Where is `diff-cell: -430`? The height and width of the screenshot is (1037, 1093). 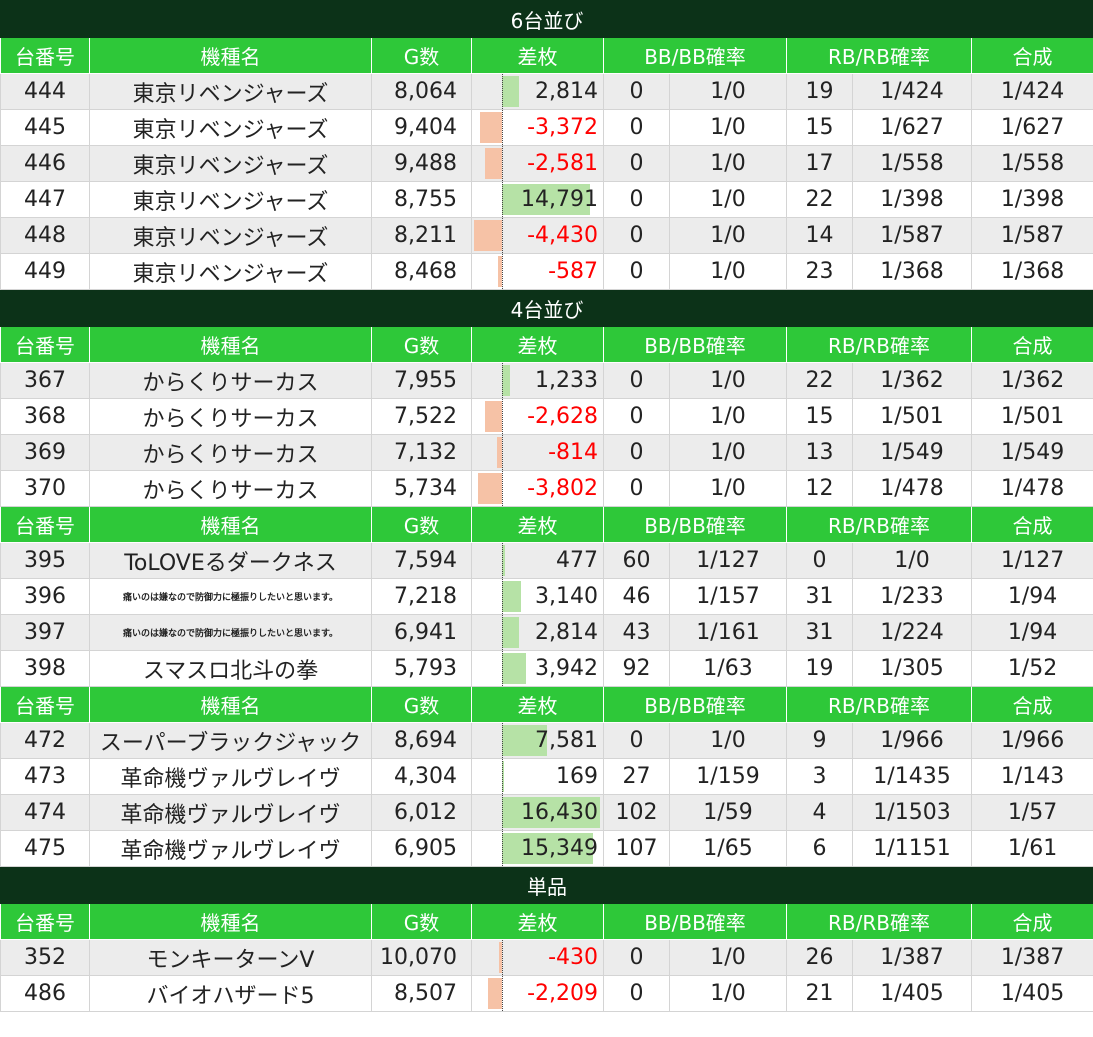 diff-cell: -430 is located at coordinates (537, 957).